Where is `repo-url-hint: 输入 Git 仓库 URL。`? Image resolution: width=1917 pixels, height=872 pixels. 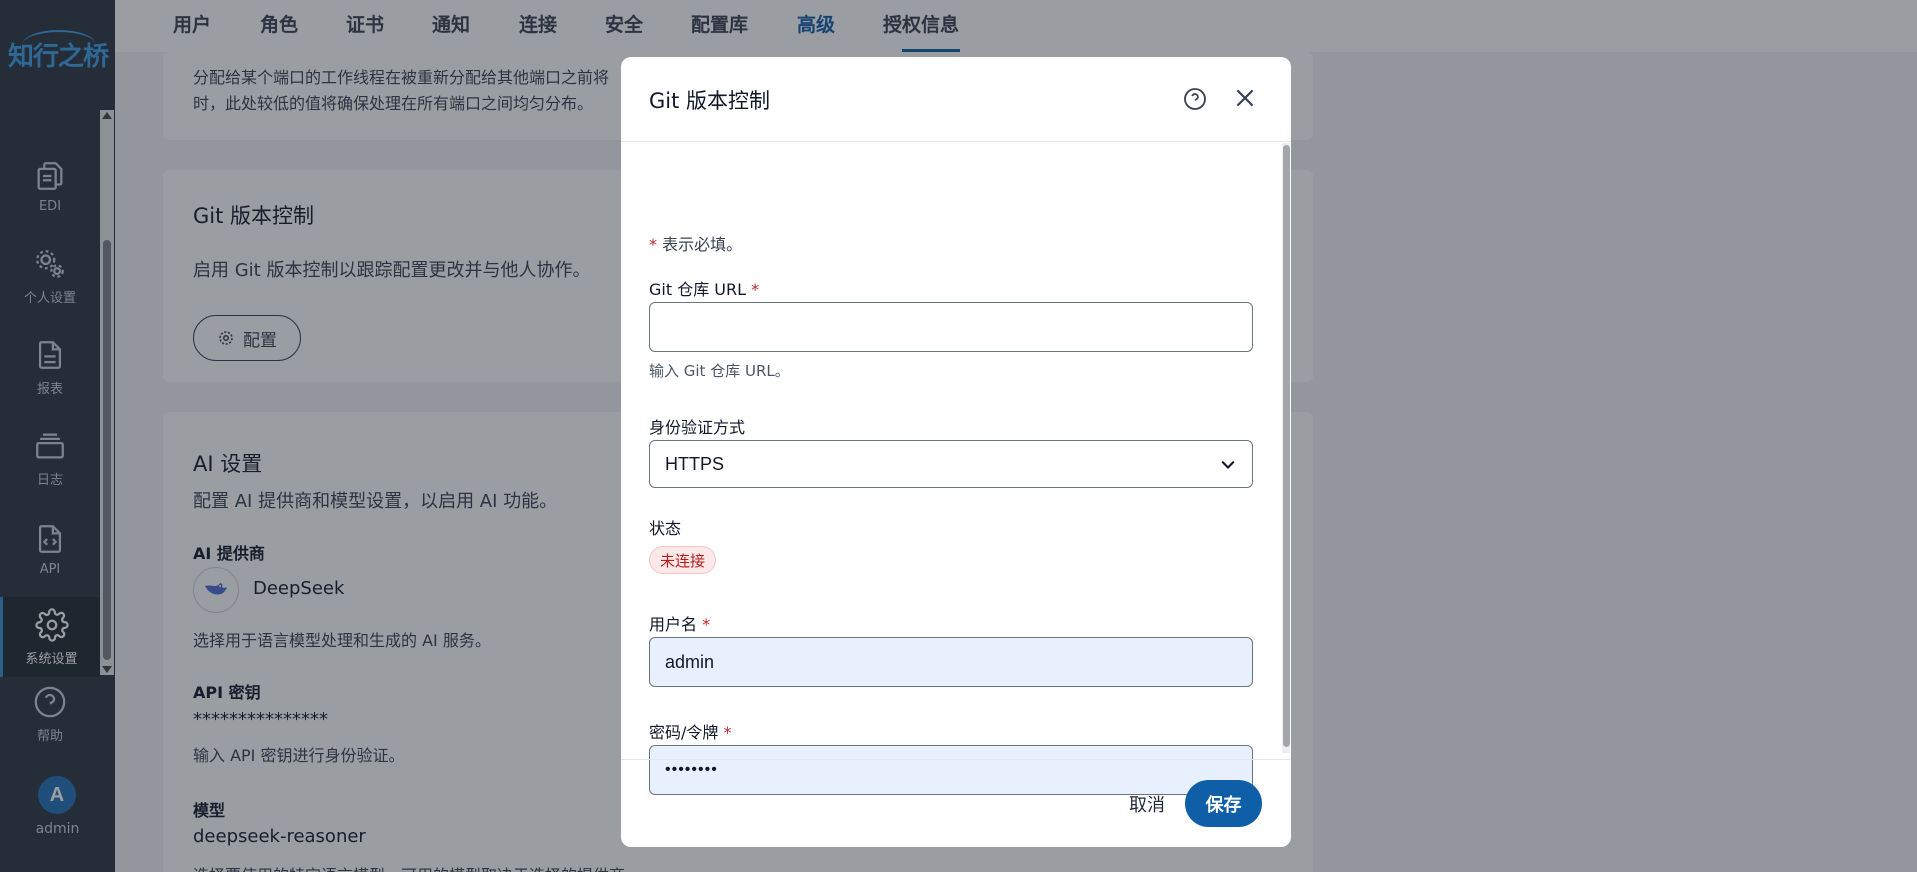 repo-url-hint: 输入 Git 仓库 URL。 is located at coordinates (719, 371).